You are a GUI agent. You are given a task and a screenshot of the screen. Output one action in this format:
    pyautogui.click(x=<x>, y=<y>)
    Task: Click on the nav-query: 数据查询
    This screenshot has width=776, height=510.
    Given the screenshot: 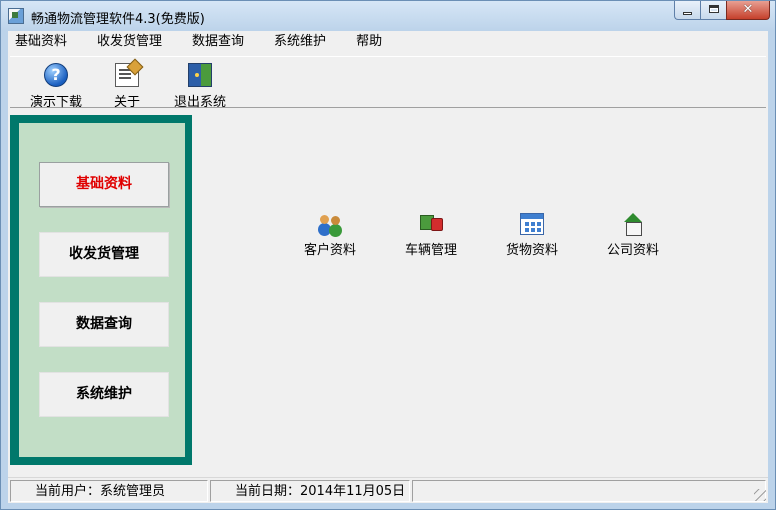 What is the action you would take?
    pyautogui.click(x=104, y=324)
    